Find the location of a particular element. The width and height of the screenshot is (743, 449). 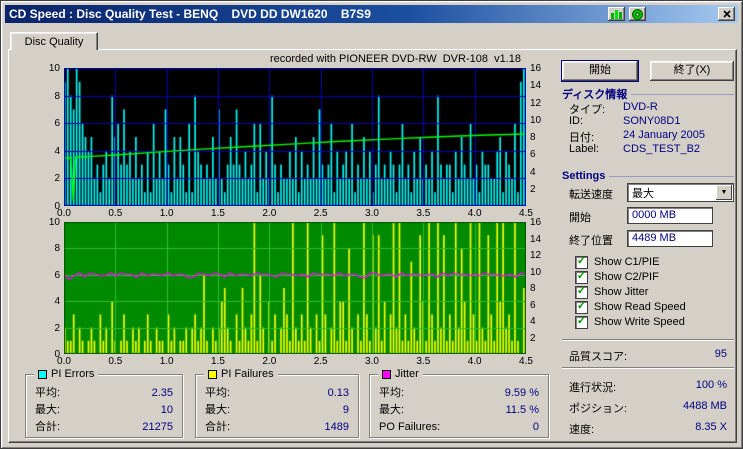

end-position-field: 4489 MB is located at coordinates (670, 238).